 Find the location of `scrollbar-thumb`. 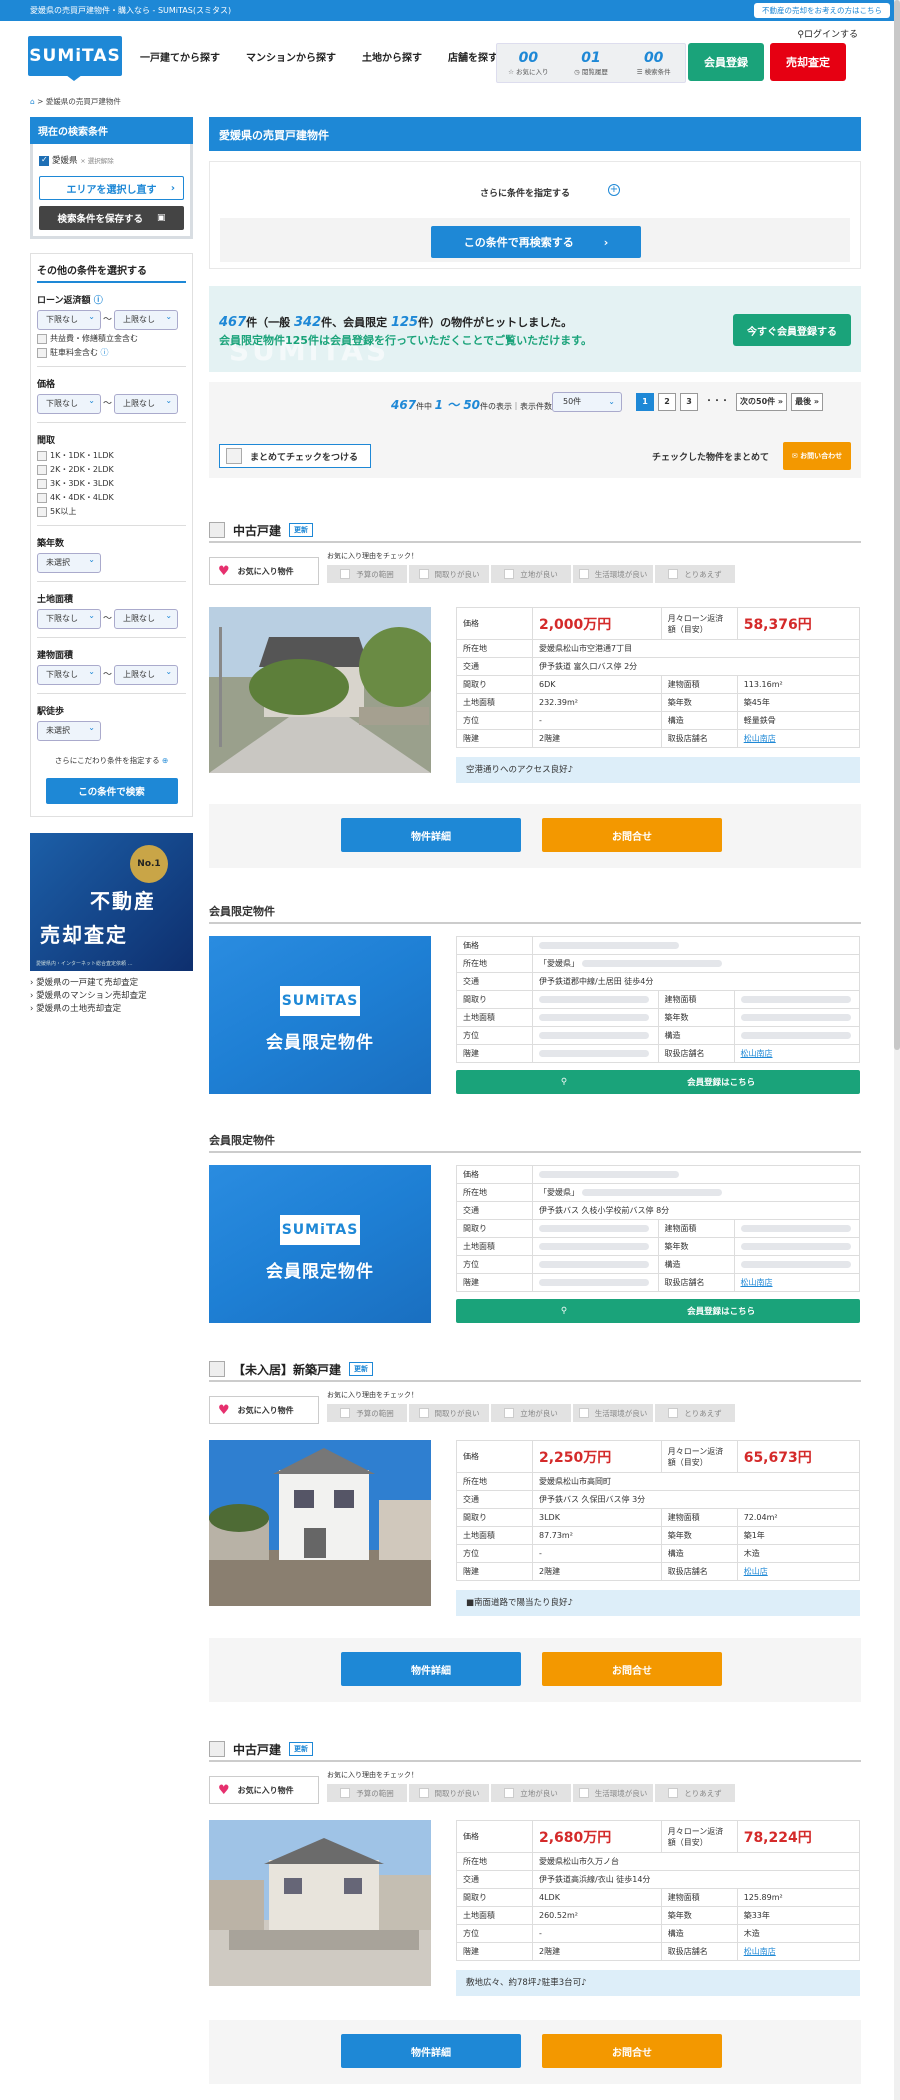

scrollbar-thumb is located at coordinates (897, 525).